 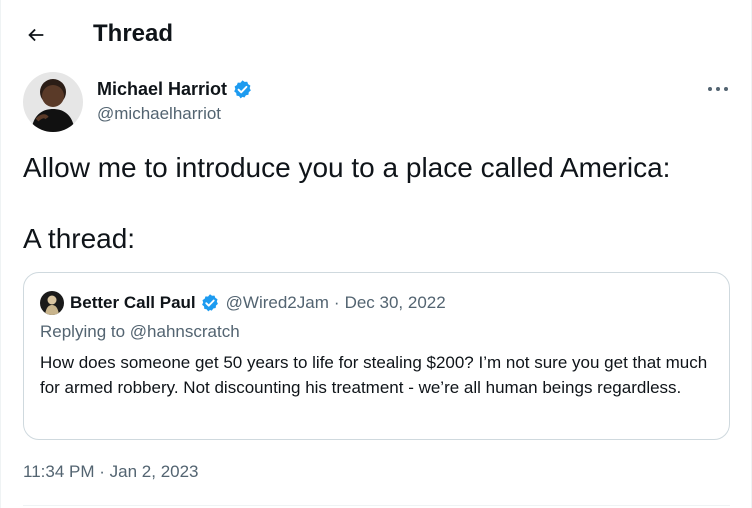 I want to click on quoted-avatar, so click(x=52, y=303).